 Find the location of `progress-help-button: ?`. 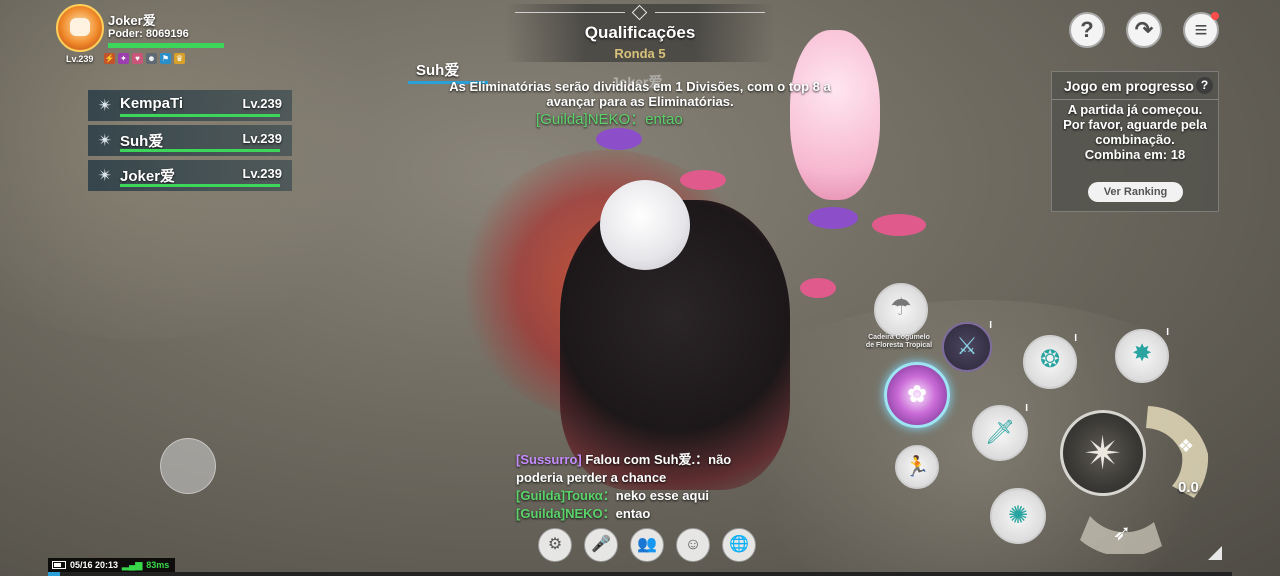

progress-help-button: ? is located at coordinates (1204, 85).